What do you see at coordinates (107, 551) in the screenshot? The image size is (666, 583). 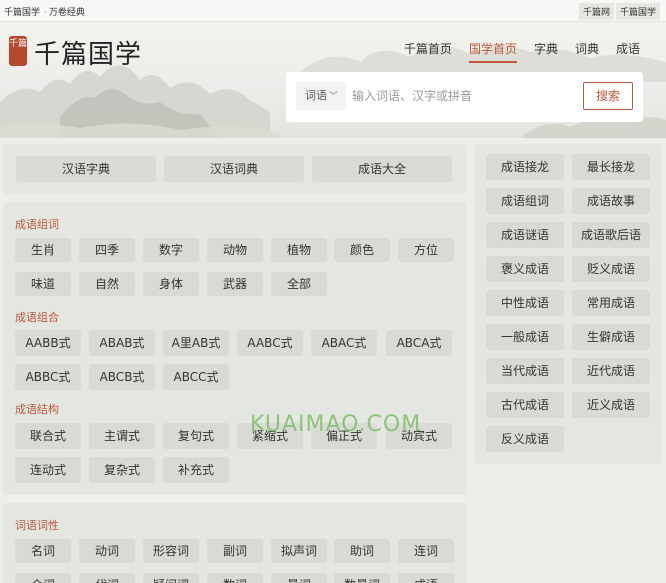 I see `chip-dongci: 动词` at bounding box center [107, 551].